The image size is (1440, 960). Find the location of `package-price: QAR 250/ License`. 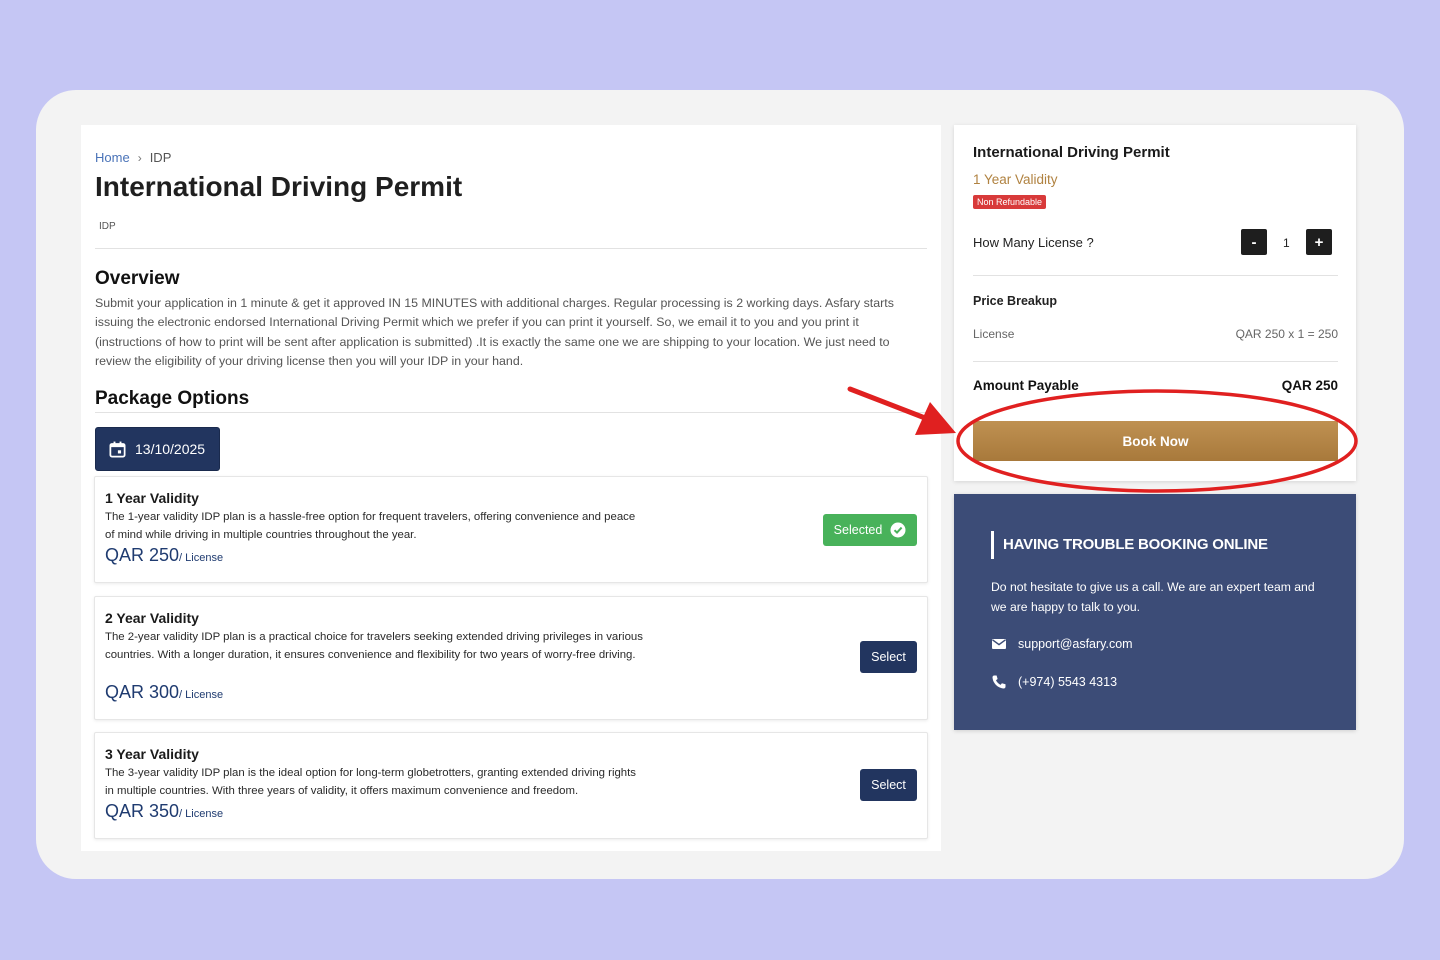

package-price: QAR 250/ License is located at coordinates (164, 555).